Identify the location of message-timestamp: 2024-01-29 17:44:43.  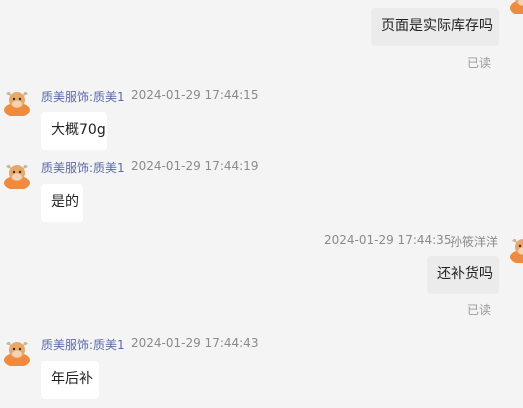
(195, 343).